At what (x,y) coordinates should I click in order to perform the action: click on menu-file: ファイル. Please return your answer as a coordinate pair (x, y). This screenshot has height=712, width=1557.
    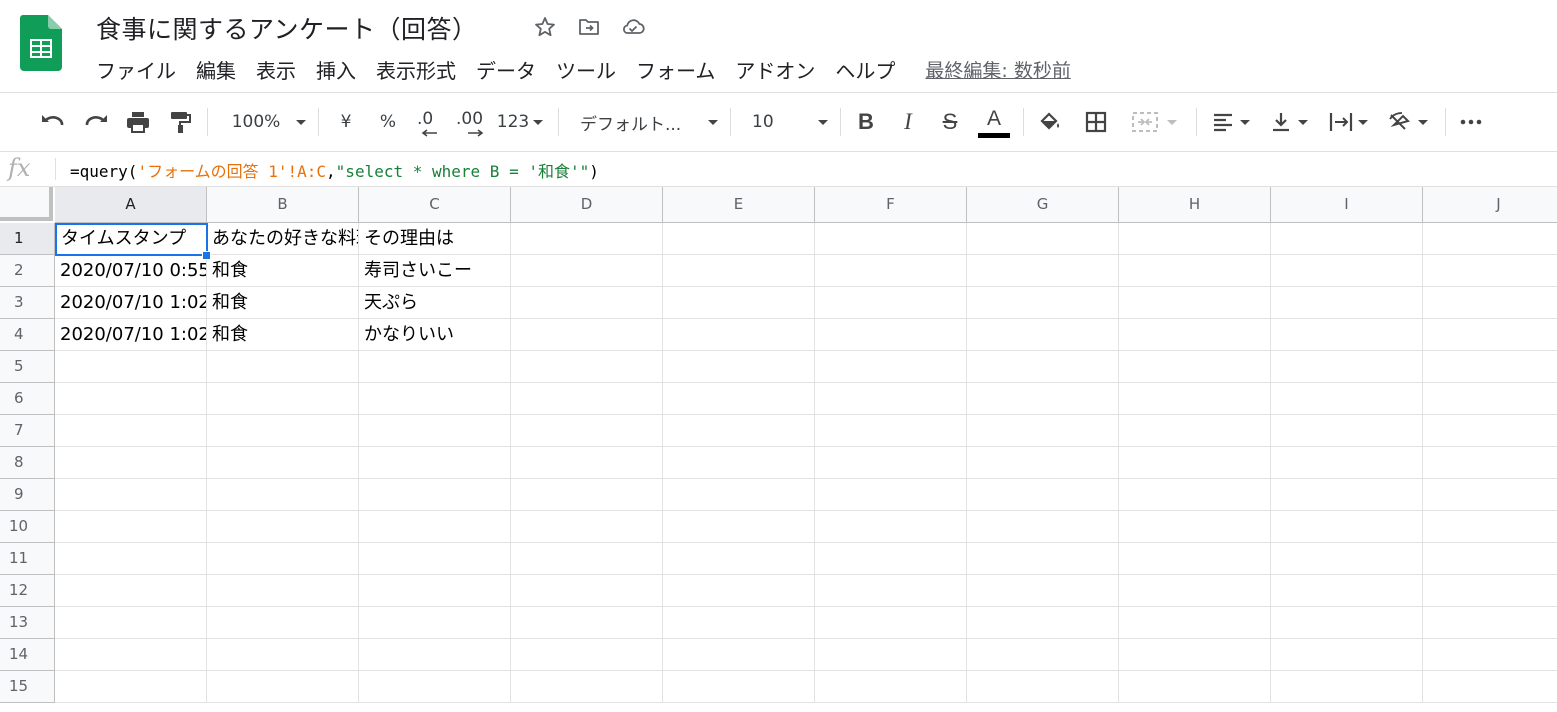
    Looking at the image, I should click on (136, 69).